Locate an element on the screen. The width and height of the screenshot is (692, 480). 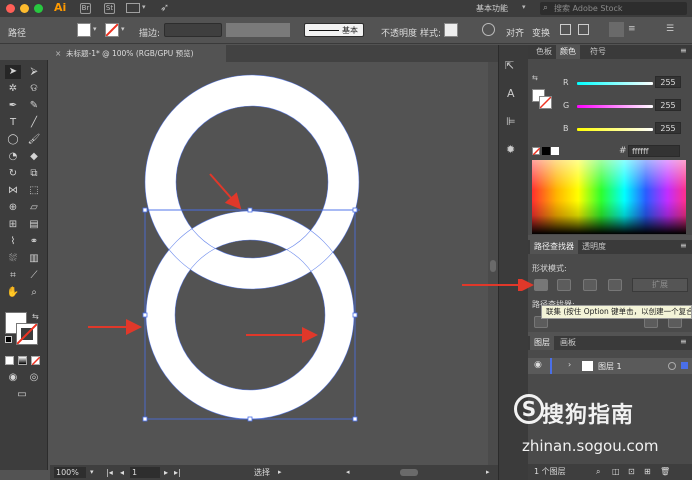
eraser-tool-icon: ◆ is located at coordinates (34, 157).